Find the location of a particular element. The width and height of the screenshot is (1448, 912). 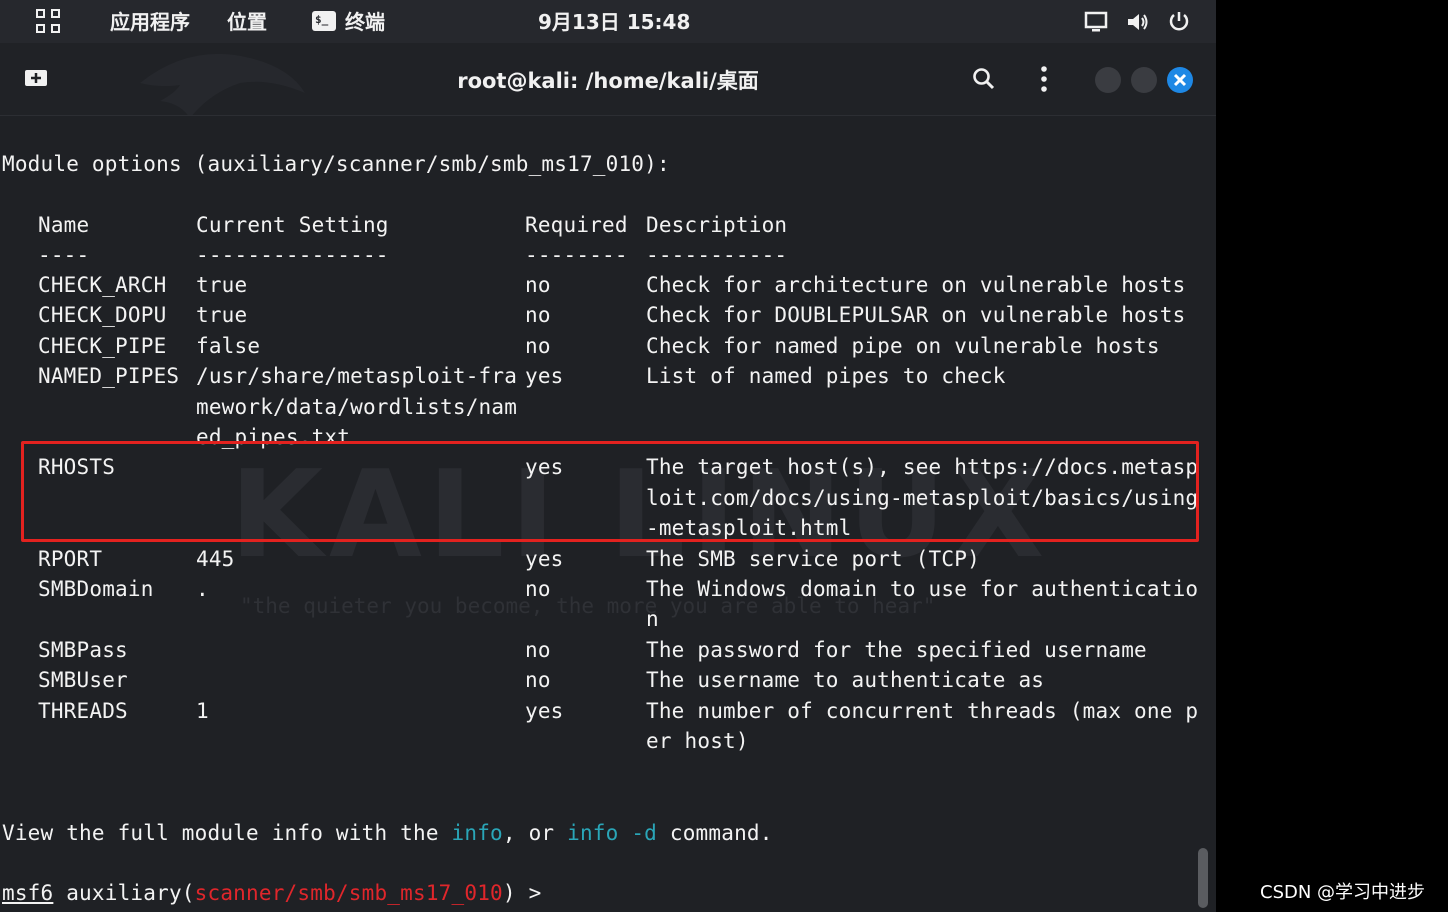

col-header-description: Description is located at coordinates (717, 225).